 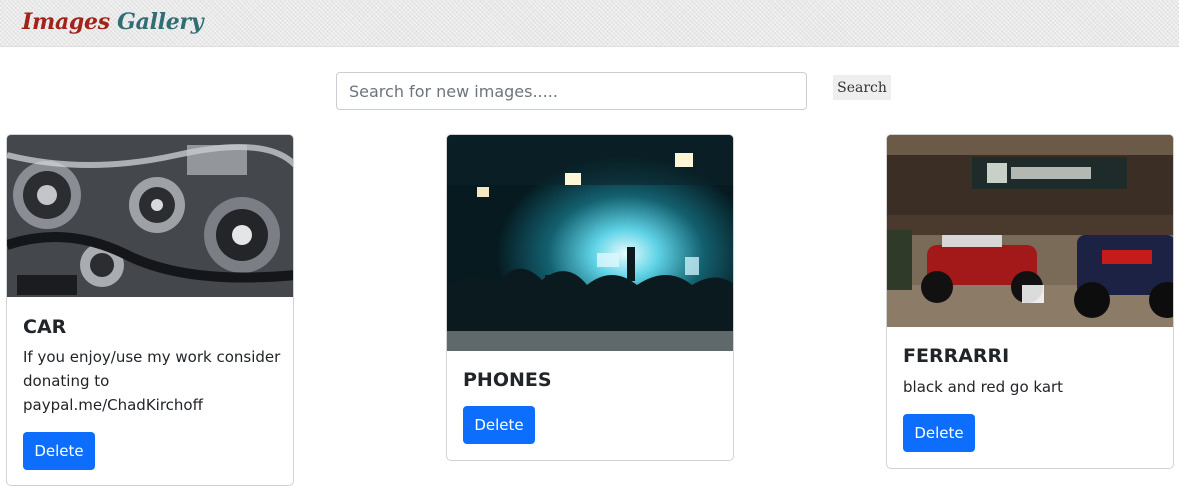 I want to click on card-description: black and red go kart, so click(x=983, y=387).